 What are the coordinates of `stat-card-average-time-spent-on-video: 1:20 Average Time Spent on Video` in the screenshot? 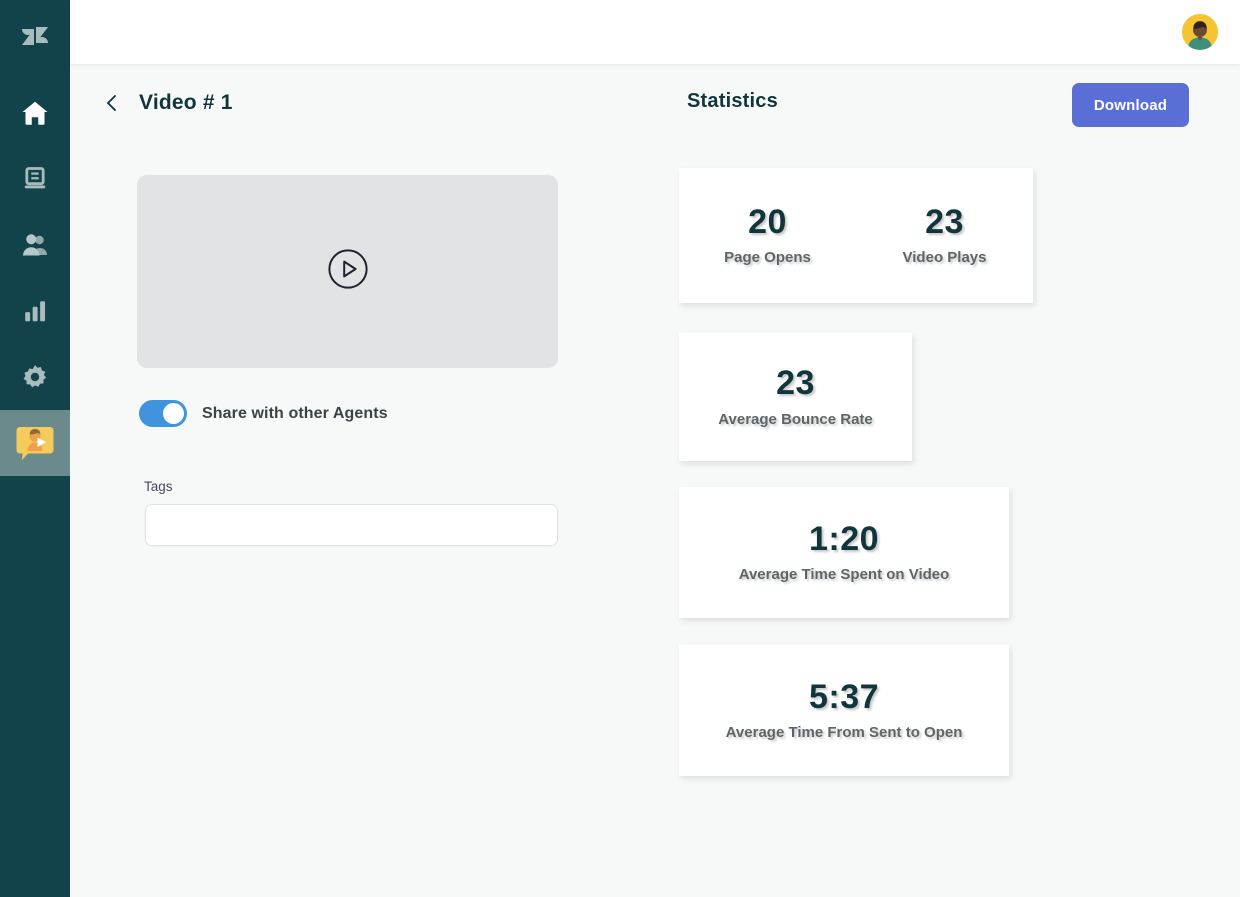 It's located at (844, 552).